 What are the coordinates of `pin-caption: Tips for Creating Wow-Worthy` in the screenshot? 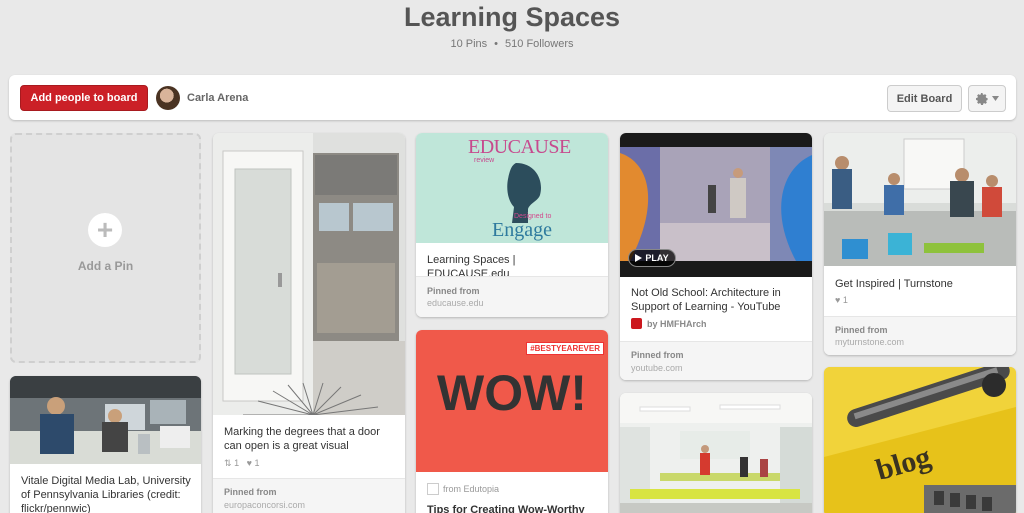 It's located at (513, 508).